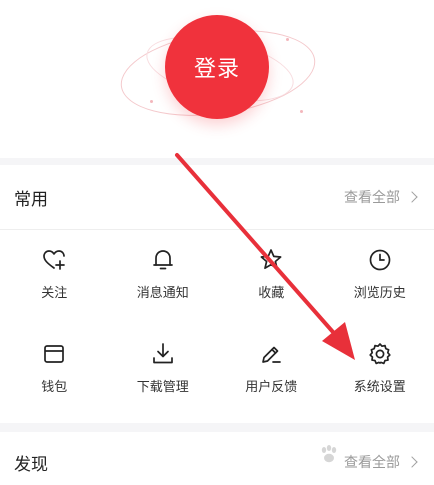 The image size is (434, 485). What do you see at coordinates (163, 284) in the screenshot?
I see `grid-item-notifications: 消息通知` at bounding box center [163, 284].